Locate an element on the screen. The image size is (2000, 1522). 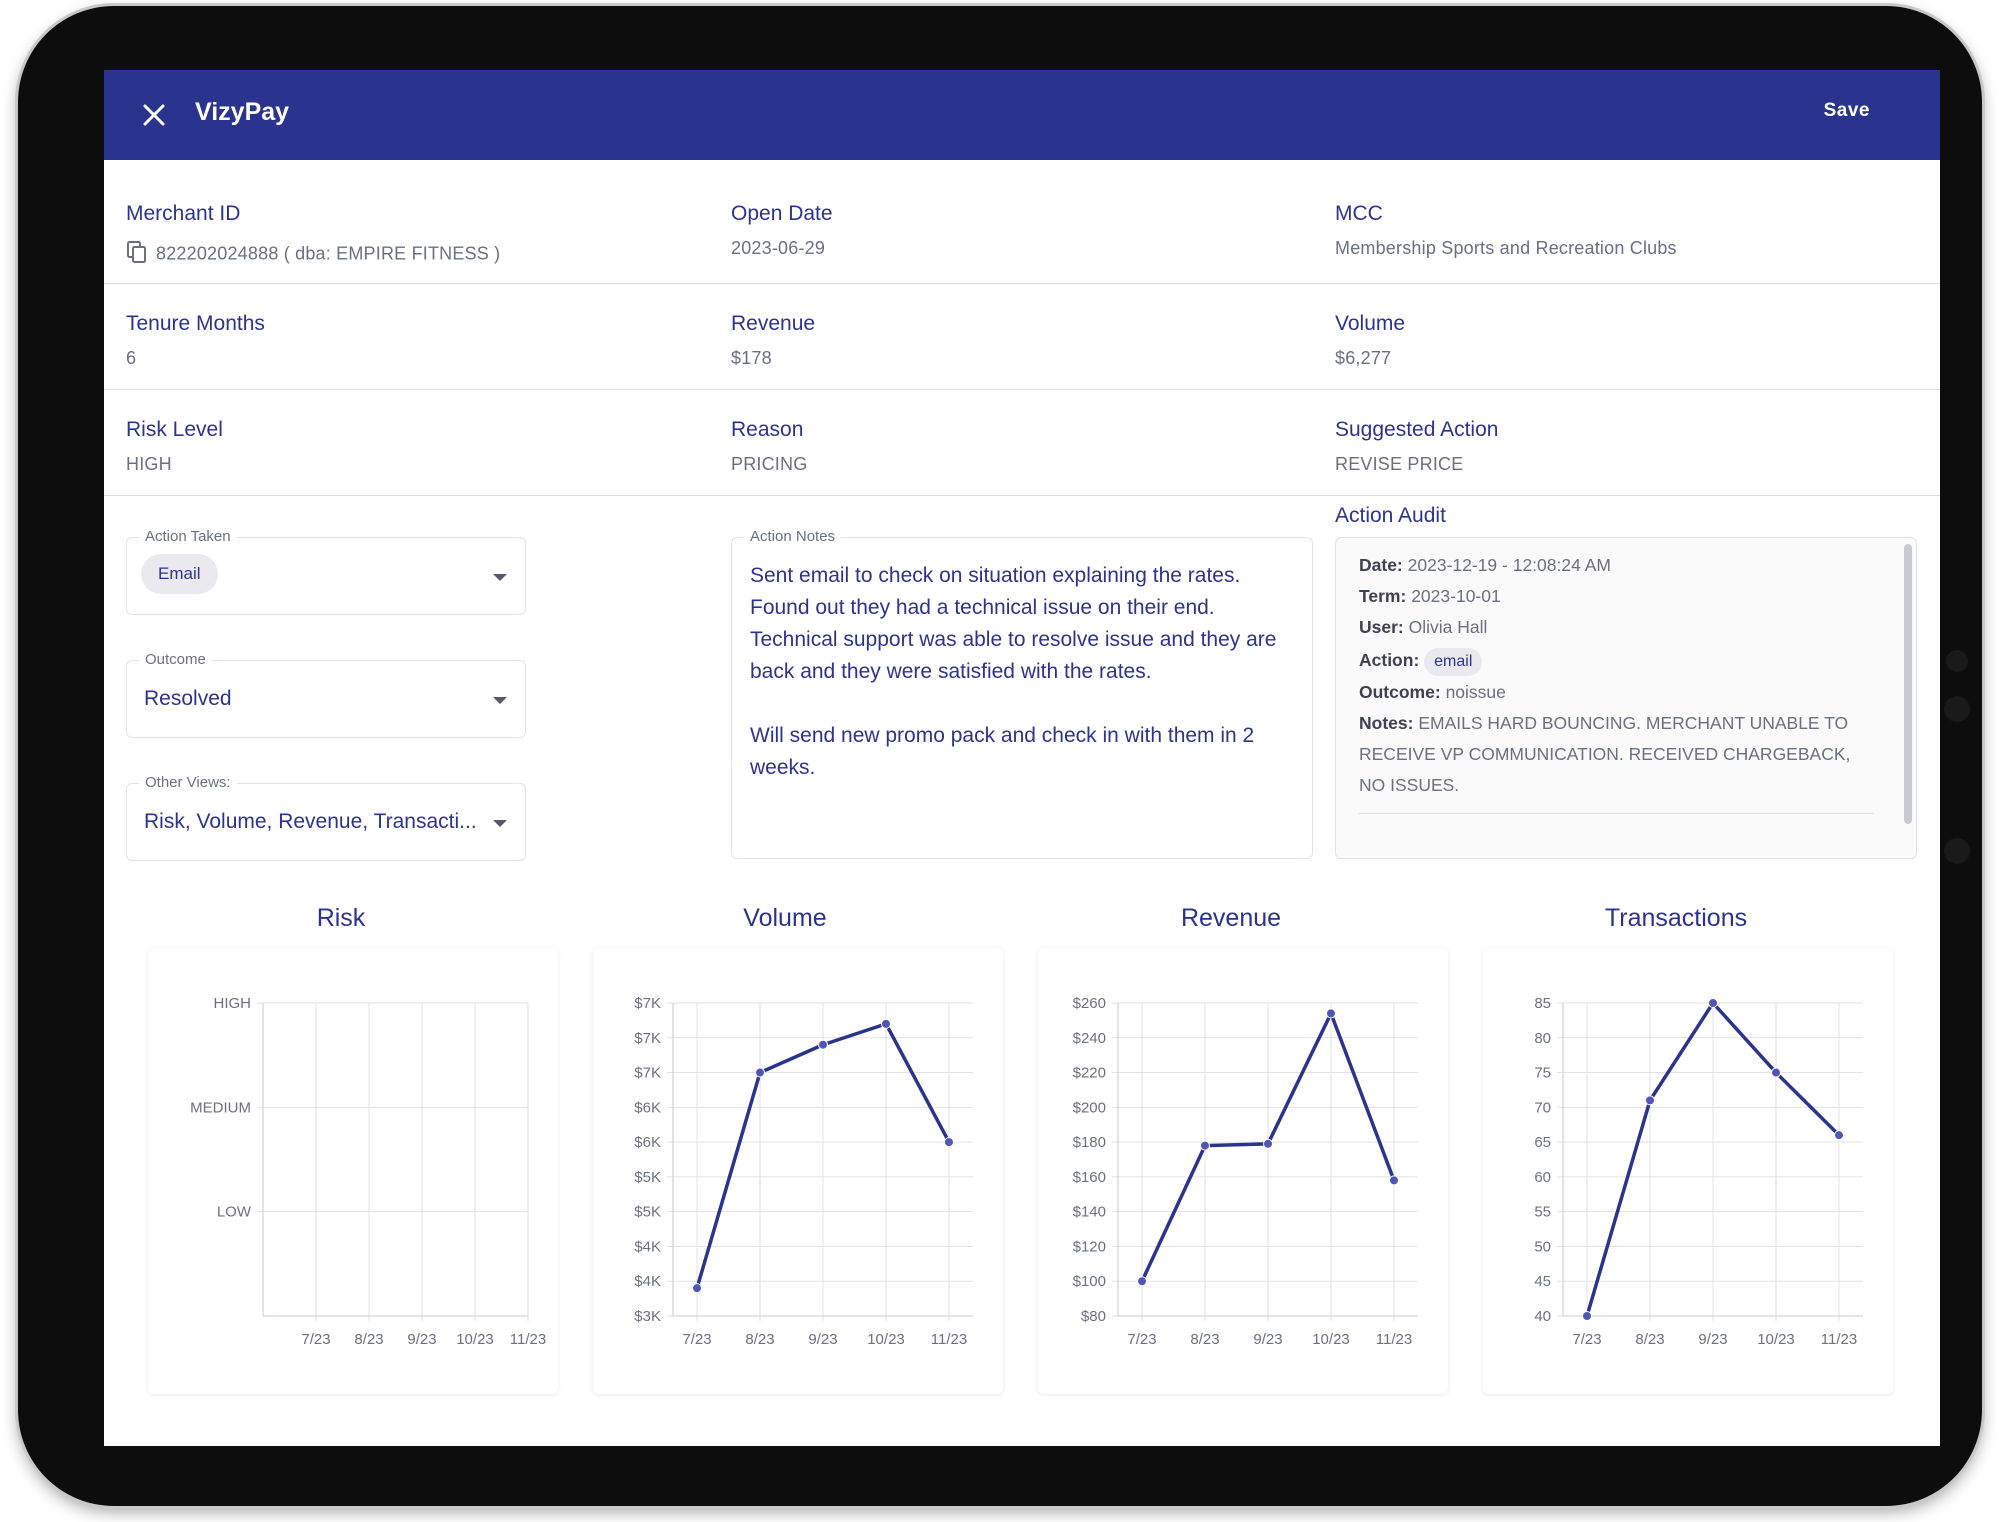
audit-divider is located at coordinates (1616, 813).